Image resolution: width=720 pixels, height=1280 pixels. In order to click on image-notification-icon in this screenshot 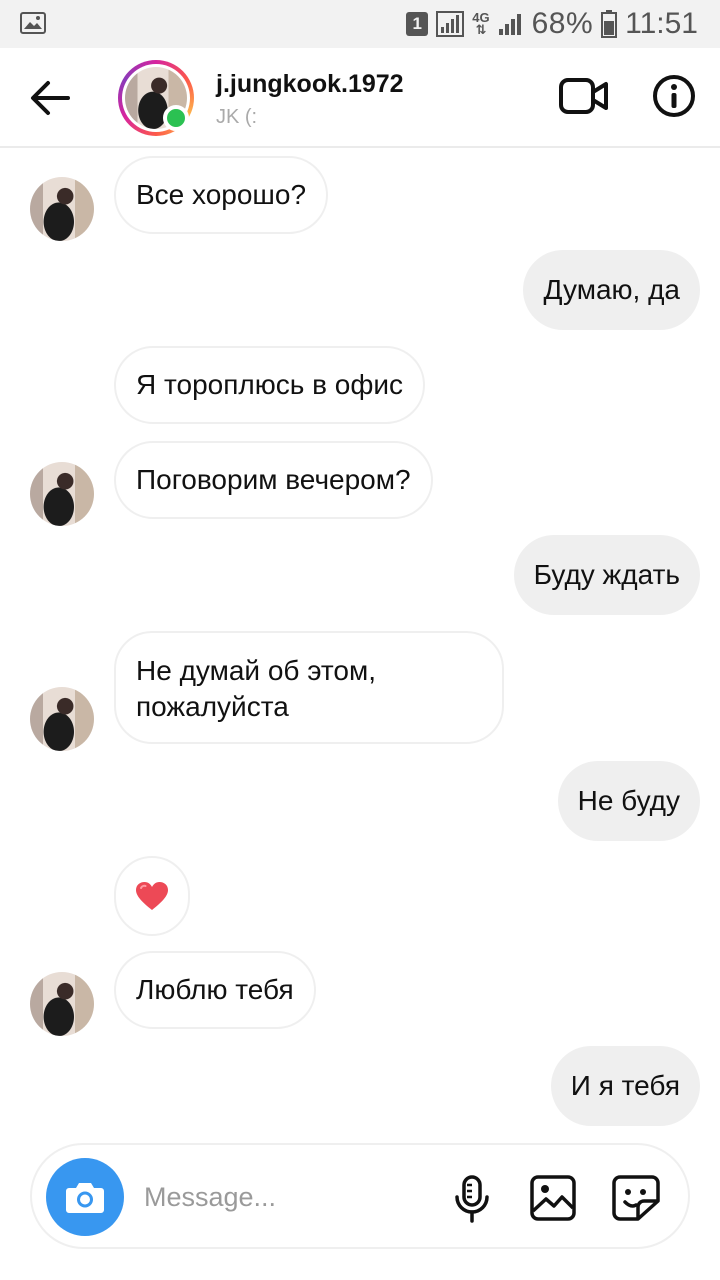, I will do `click(33, 23)`.